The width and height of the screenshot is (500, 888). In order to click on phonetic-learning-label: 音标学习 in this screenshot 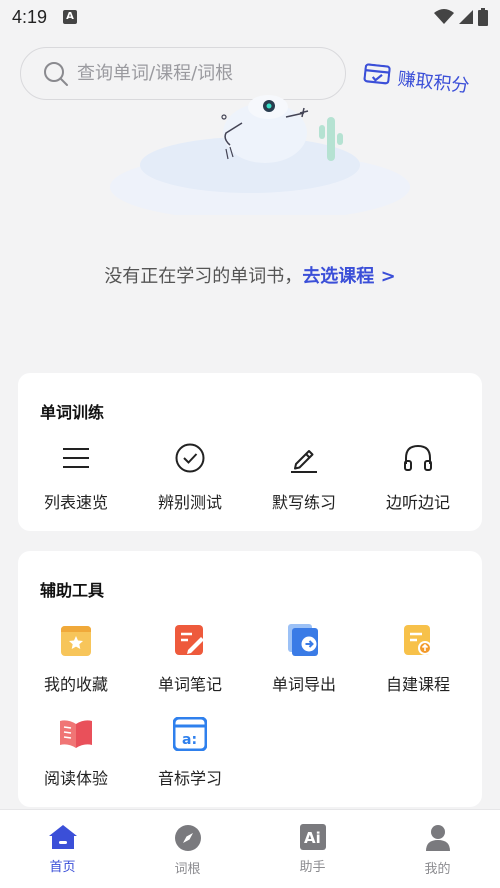, I will do `click(189, 778)`.